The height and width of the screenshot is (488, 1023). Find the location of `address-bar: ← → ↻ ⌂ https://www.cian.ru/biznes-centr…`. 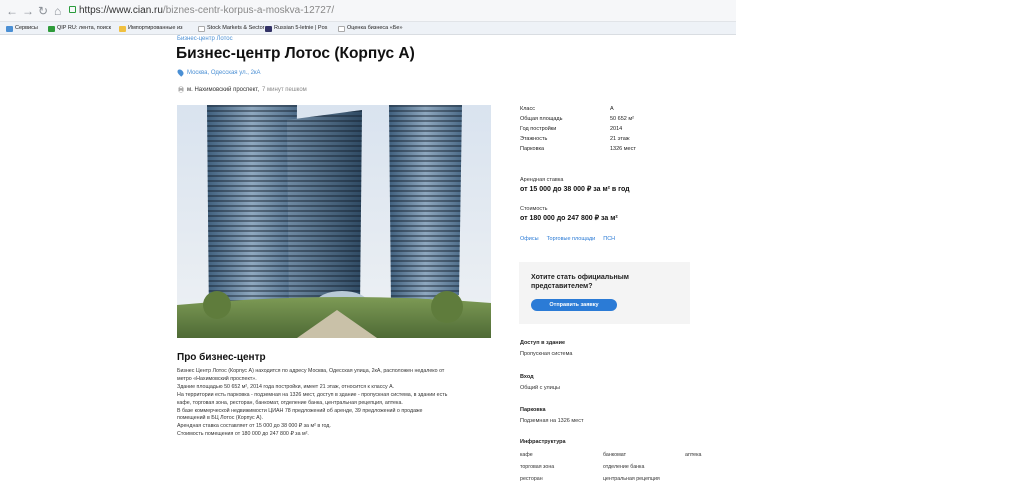

address-bar: ← → ↻ ⌂ https://www.cian.ru/biznes-centr… is located at coordinates (368, 11).